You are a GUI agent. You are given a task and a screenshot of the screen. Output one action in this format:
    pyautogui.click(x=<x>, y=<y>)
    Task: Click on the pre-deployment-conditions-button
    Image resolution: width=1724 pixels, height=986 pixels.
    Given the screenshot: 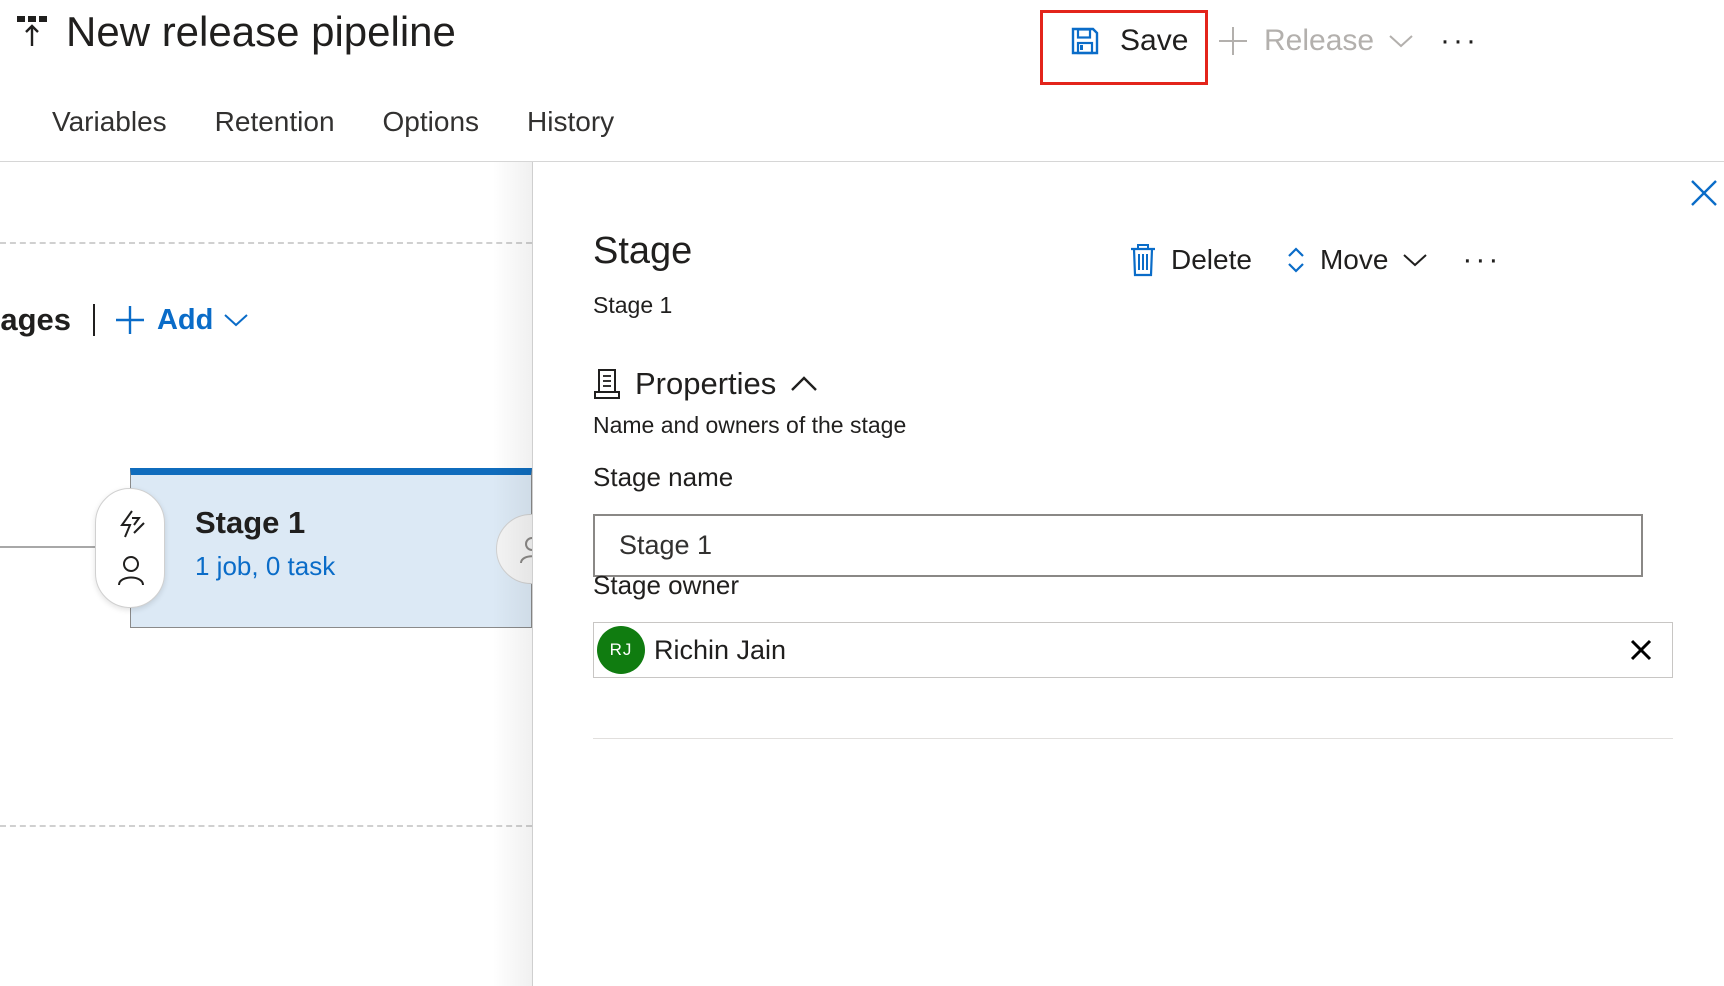 What is the action you would take?
    pyautogui.click(x=130, y=548)
    